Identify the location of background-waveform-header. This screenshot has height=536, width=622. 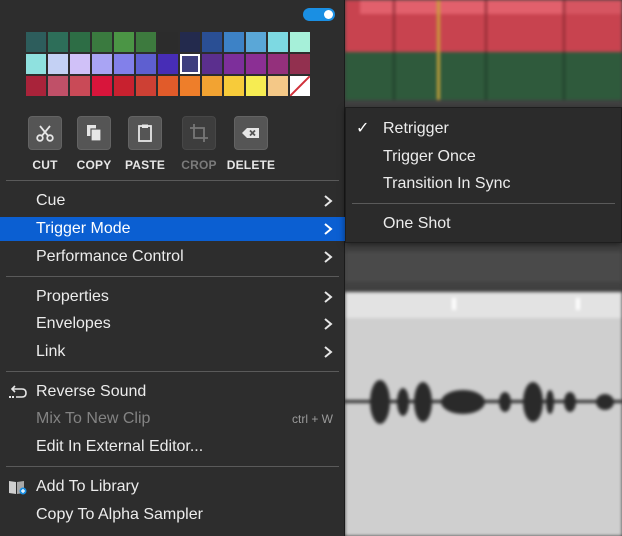
(483, 305).